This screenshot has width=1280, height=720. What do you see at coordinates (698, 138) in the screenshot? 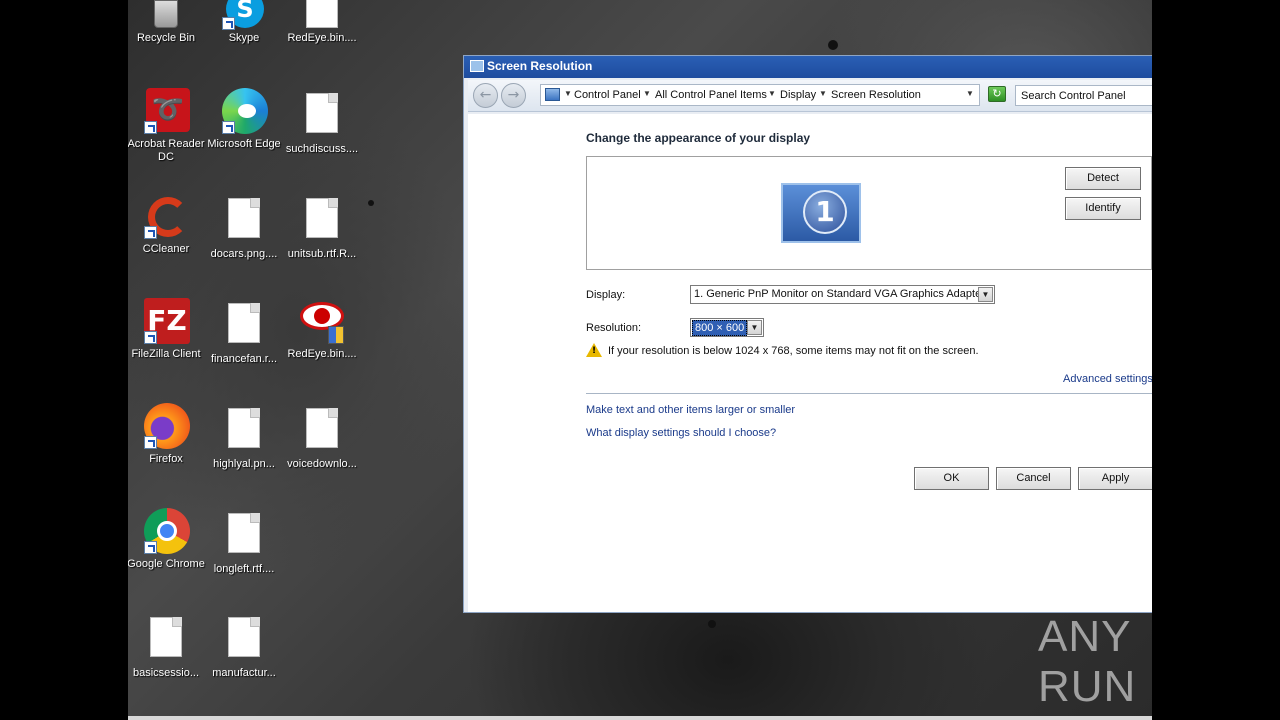
I see `page-heading: Change the appearance of your display` at bounding box center [698, 138].